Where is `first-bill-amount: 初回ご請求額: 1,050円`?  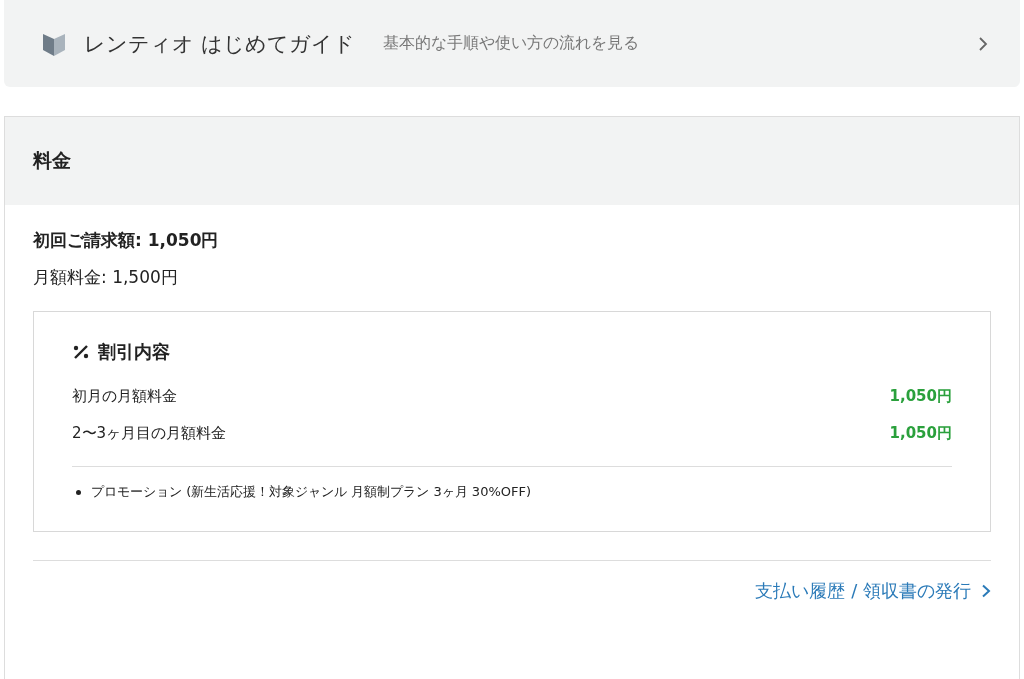
first-bill-amount: 初回ご請求額: 1,050円 is located at coordinates (126, 240).